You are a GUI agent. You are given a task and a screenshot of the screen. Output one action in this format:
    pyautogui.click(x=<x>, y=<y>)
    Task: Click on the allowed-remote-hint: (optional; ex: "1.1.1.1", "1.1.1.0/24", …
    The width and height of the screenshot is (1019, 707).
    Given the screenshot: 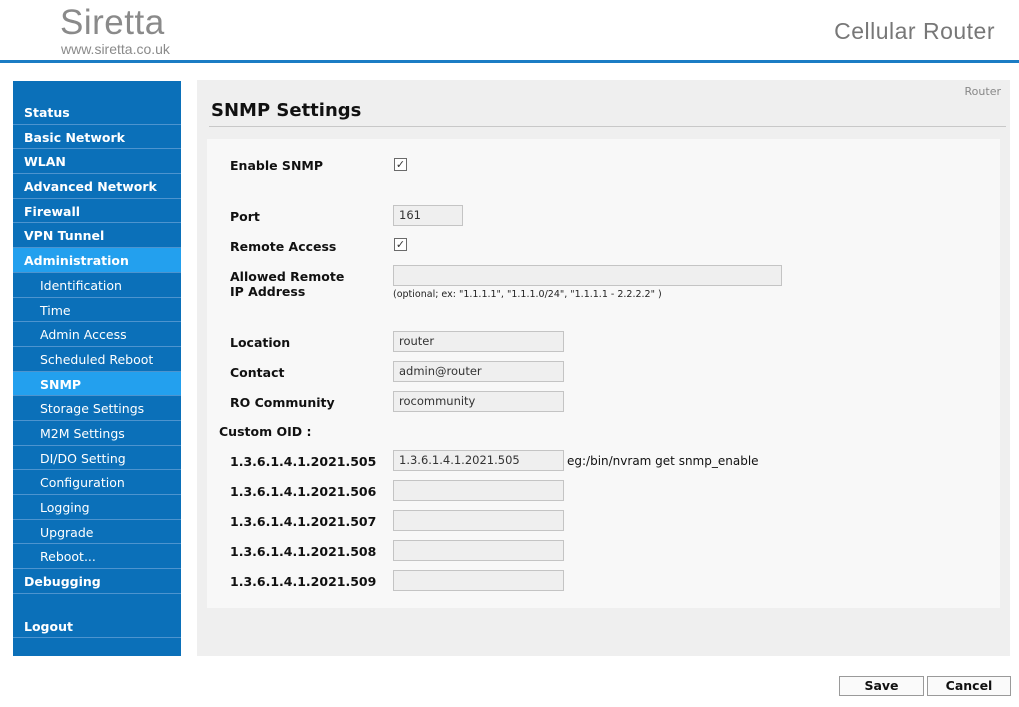 What is the action you would take?
    pyautogui.click(x=527, y=294)
    